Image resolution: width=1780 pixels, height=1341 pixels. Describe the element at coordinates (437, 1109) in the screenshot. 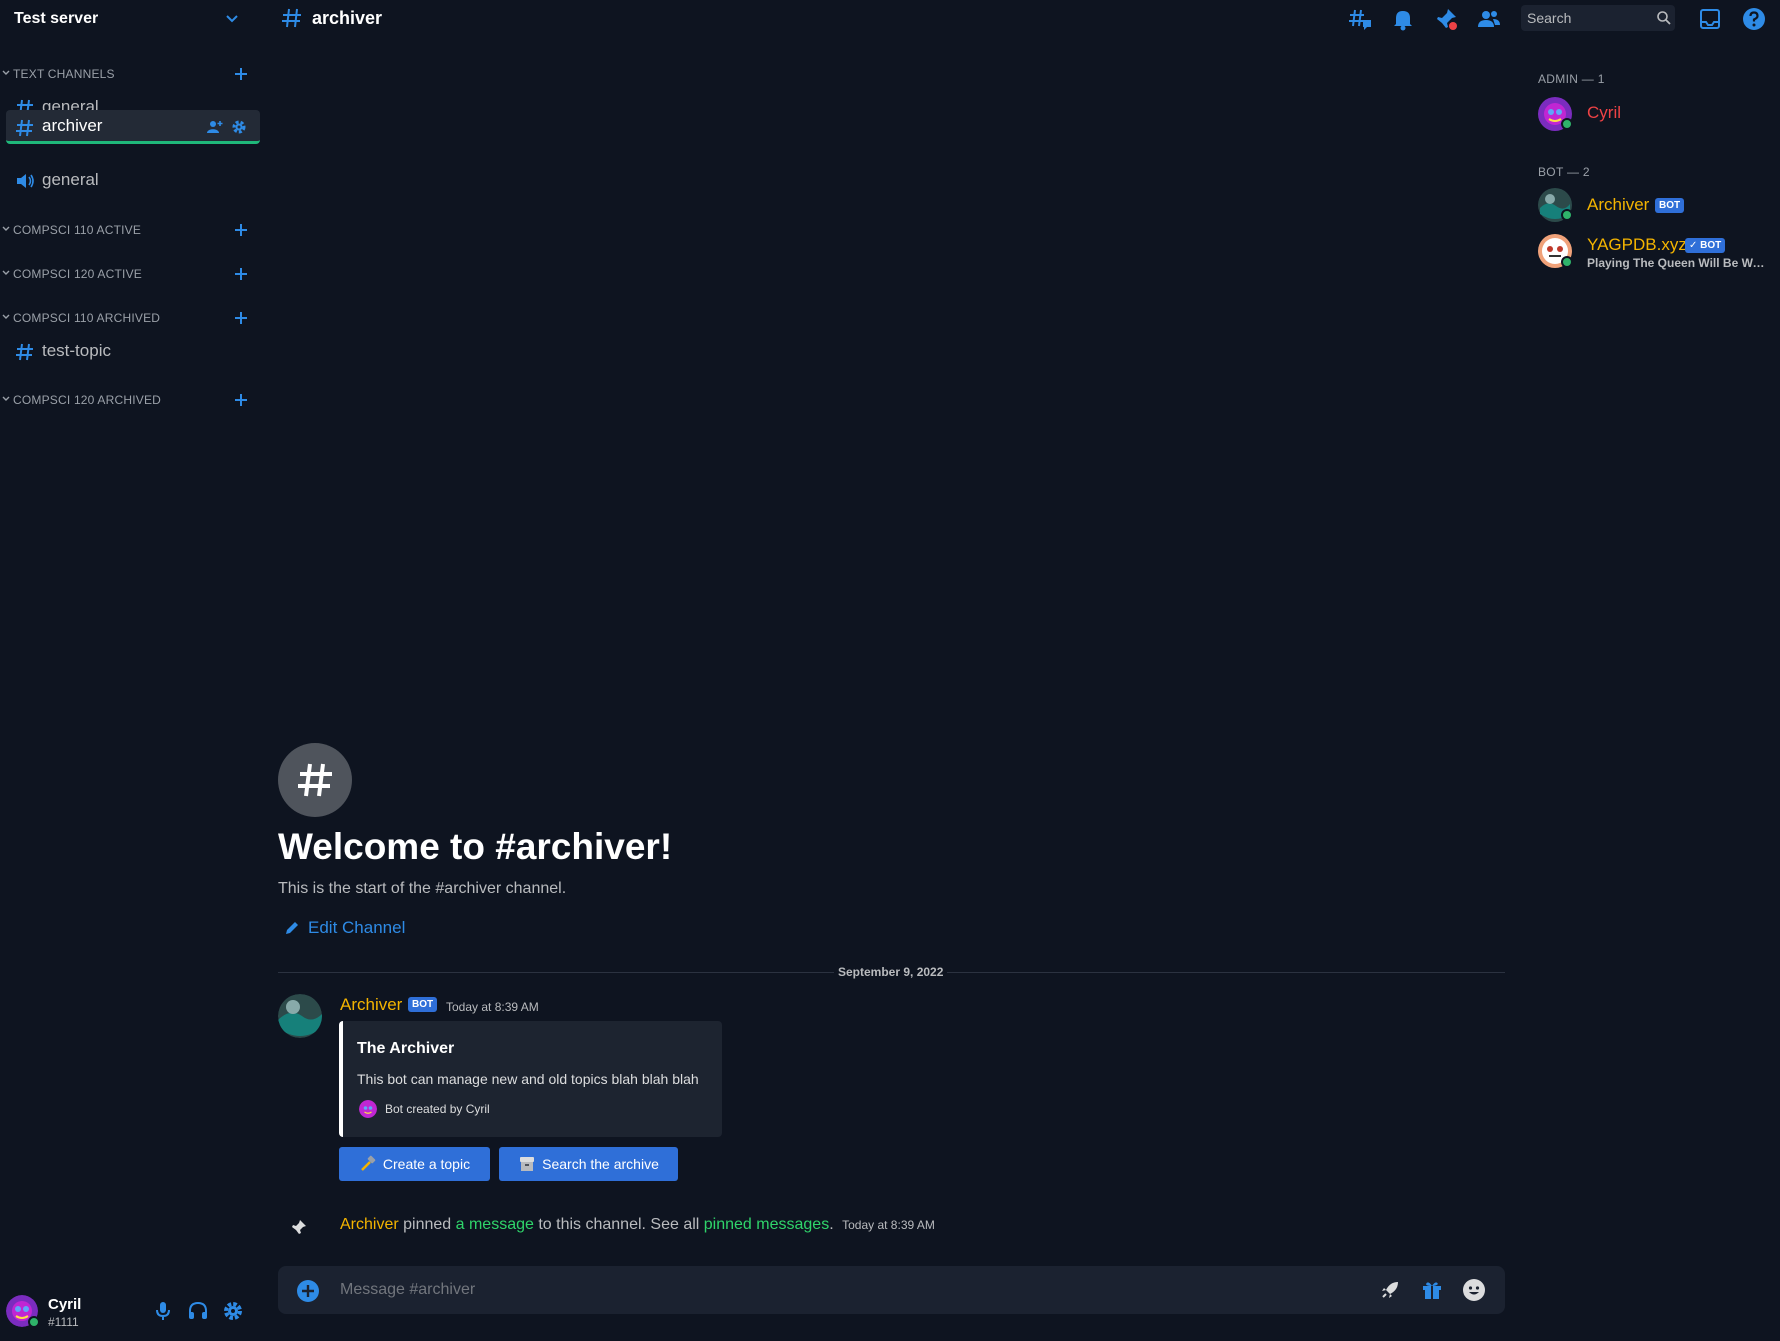

I see `embed-footer: Bot created by Cyril` at that location.